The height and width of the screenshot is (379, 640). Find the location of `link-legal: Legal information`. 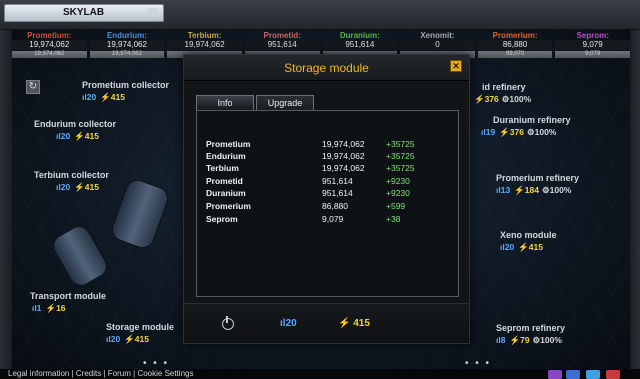

link-legal: Legal information is located at coordinates (38, 373).